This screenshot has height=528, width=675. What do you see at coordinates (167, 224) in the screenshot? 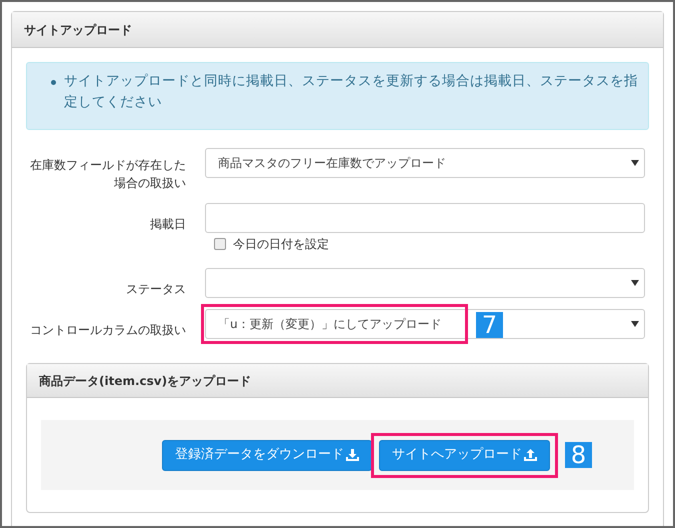
I see `field-label: 掲載日` at bounding box center [167, 224].